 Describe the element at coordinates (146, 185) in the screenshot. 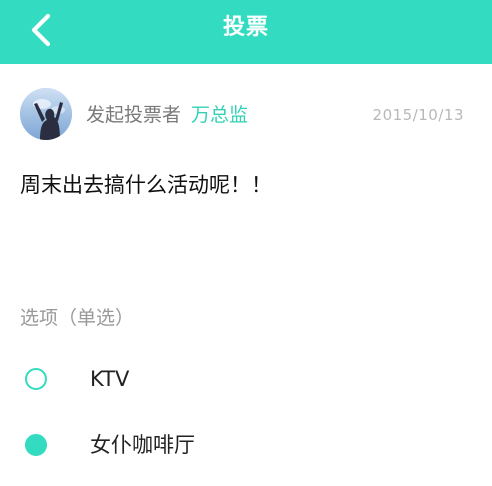

I see `poll-question: 周末出去搞什么活动呢！！` at that location.